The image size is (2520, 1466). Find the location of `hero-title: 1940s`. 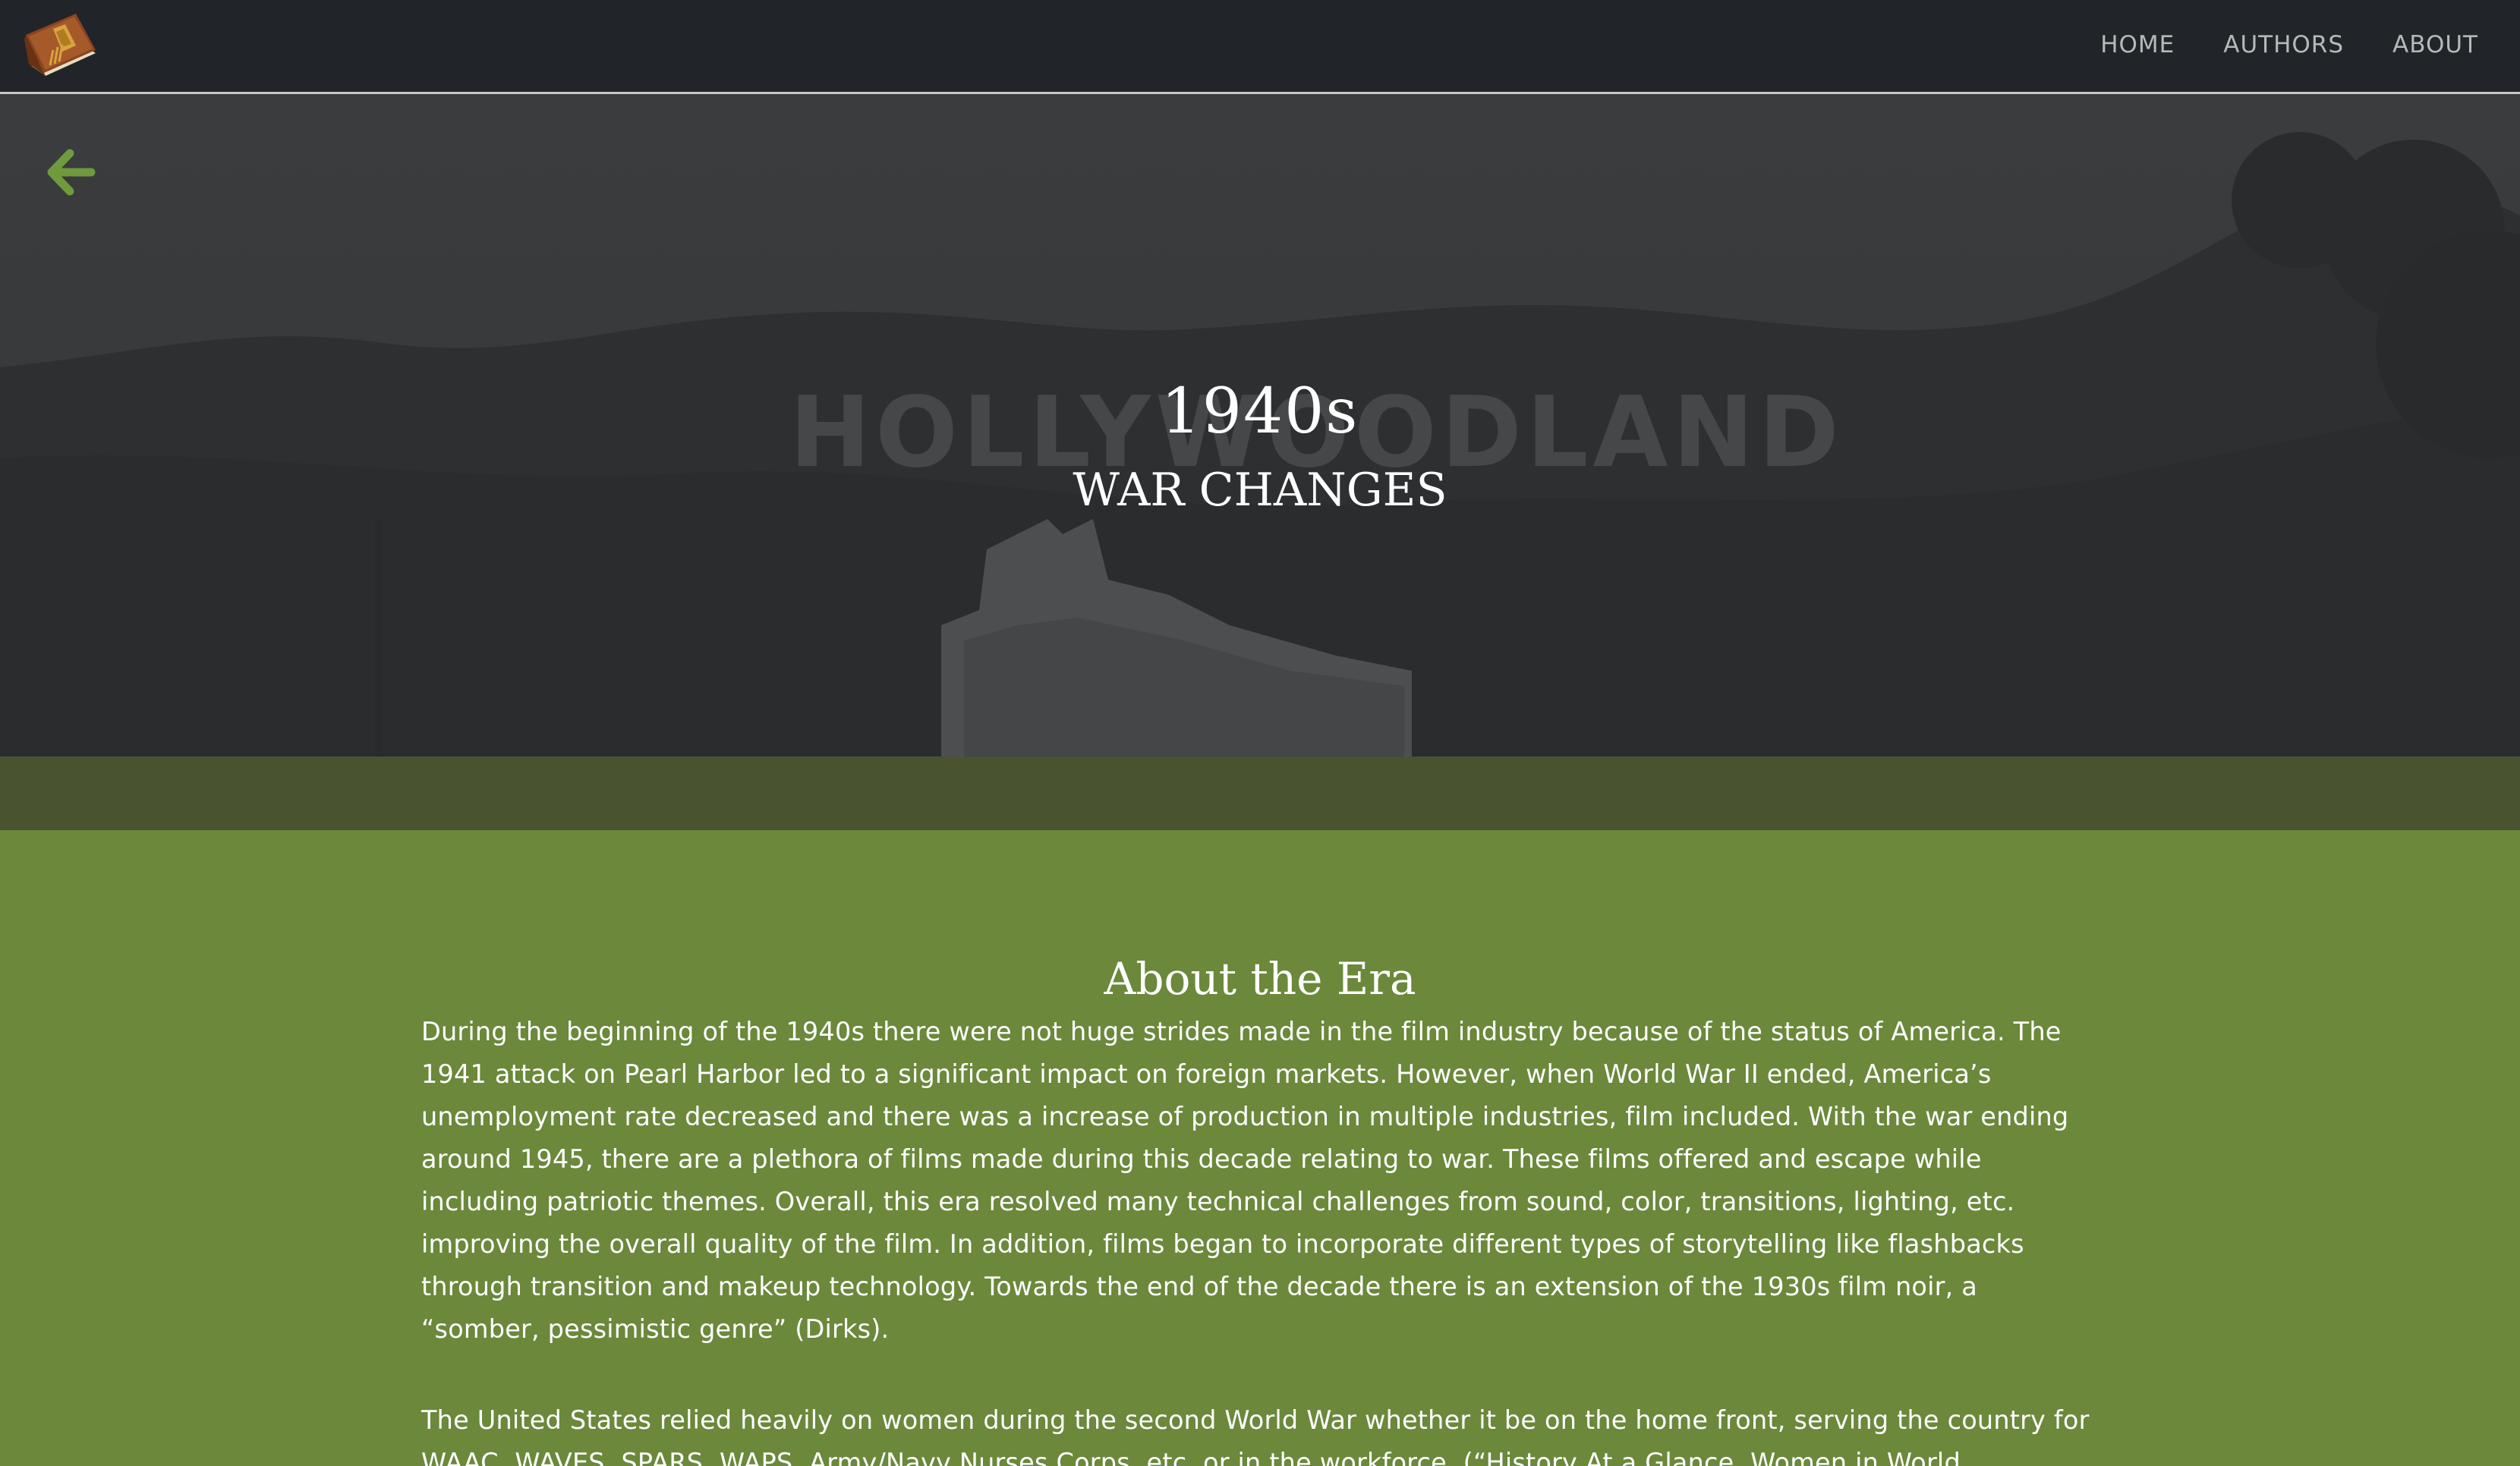

hero-title: 1940s is located at coordinates (1260, 412).